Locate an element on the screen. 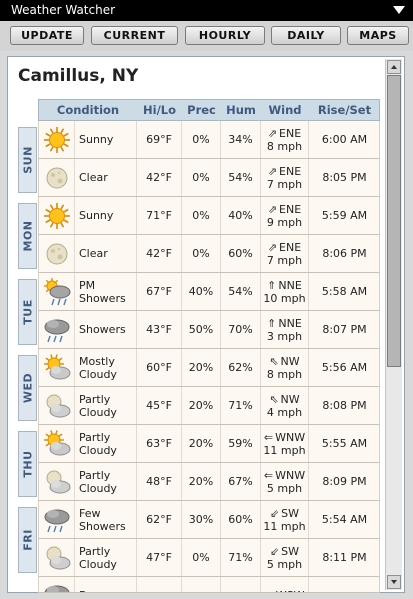 This screenshot has width=413, height=599. day-tab-mon: MON is located at coordinates (27, 236).